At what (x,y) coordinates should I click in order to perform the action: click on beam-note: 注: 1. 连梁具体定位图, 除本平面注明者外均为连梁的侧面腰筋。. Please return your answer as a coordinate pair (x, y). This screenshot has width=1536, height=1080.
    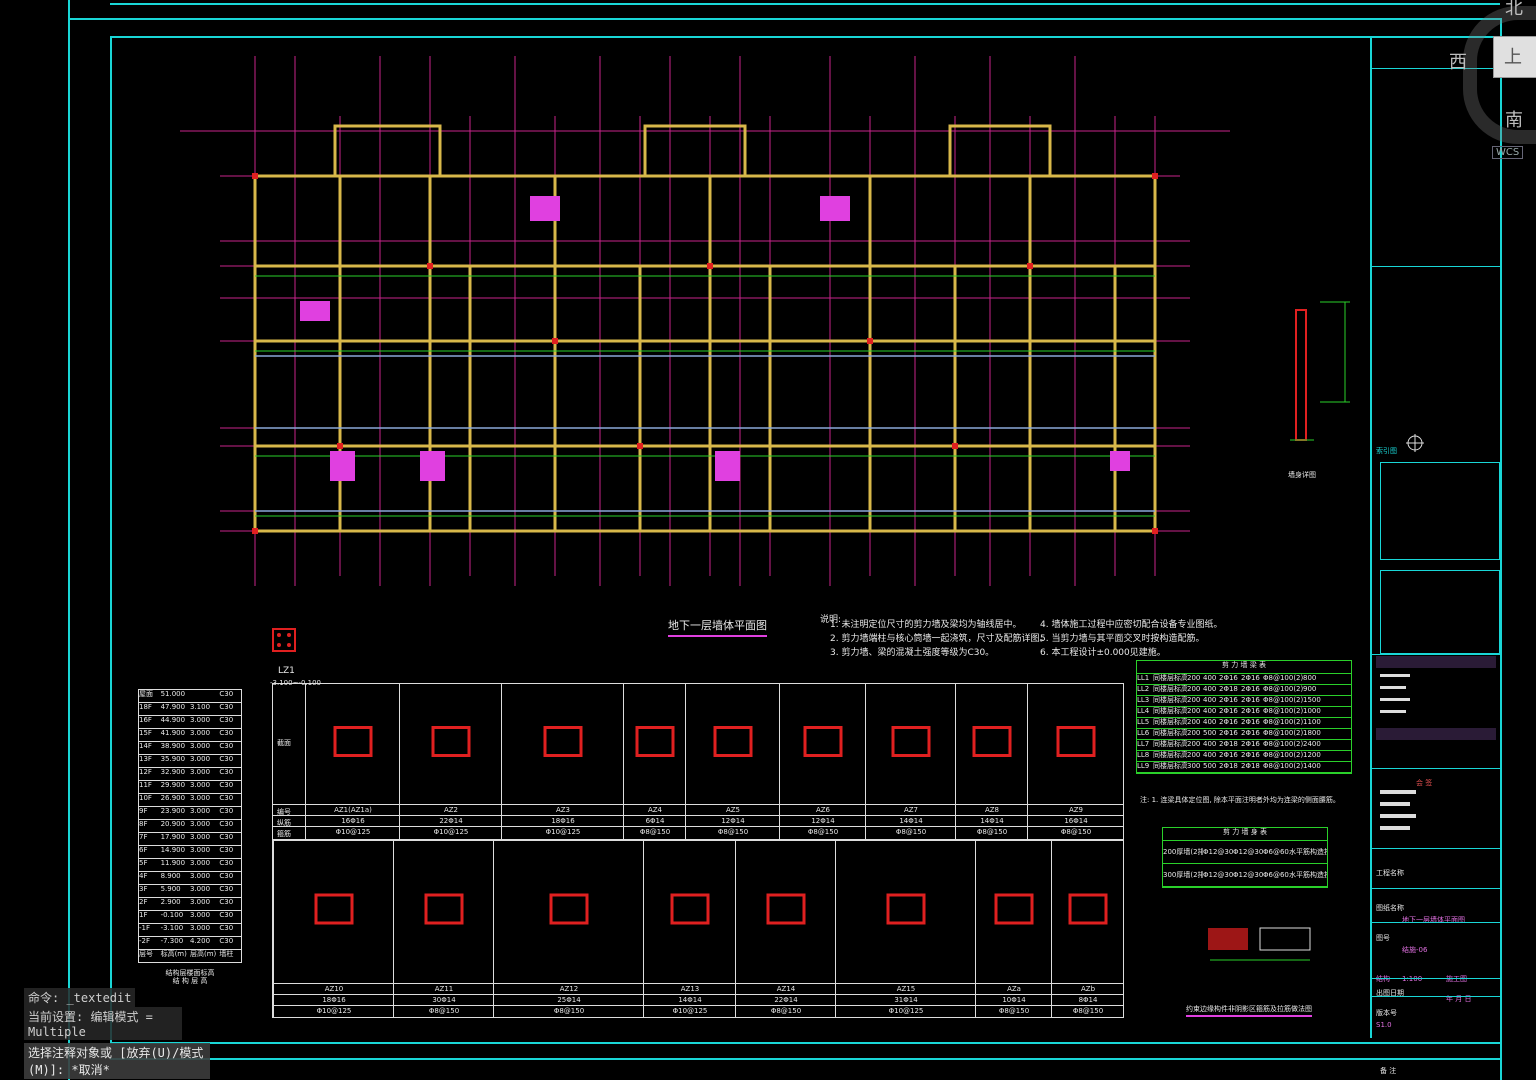
    Looking at the image, I should click on (1240, 800).